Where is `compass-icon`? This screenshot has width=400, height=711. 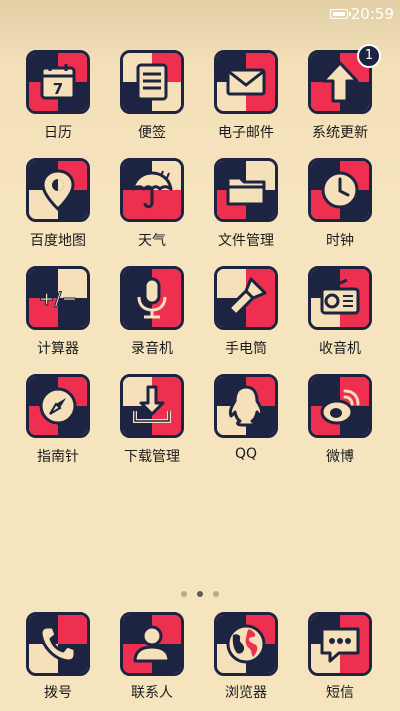 compass-icon is located at coordinates (58, 406).